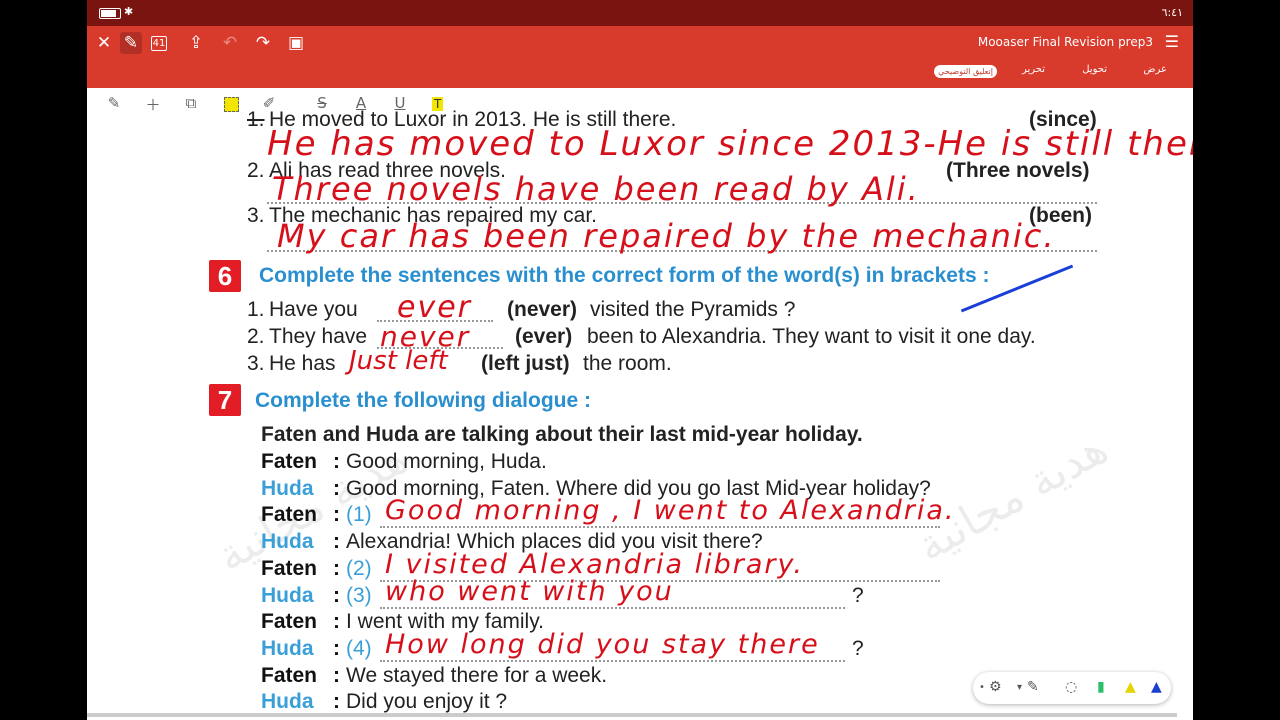 This screenshot has height=720, width=1280. I want to click on share-icon: ⇪, so click(196, 43).